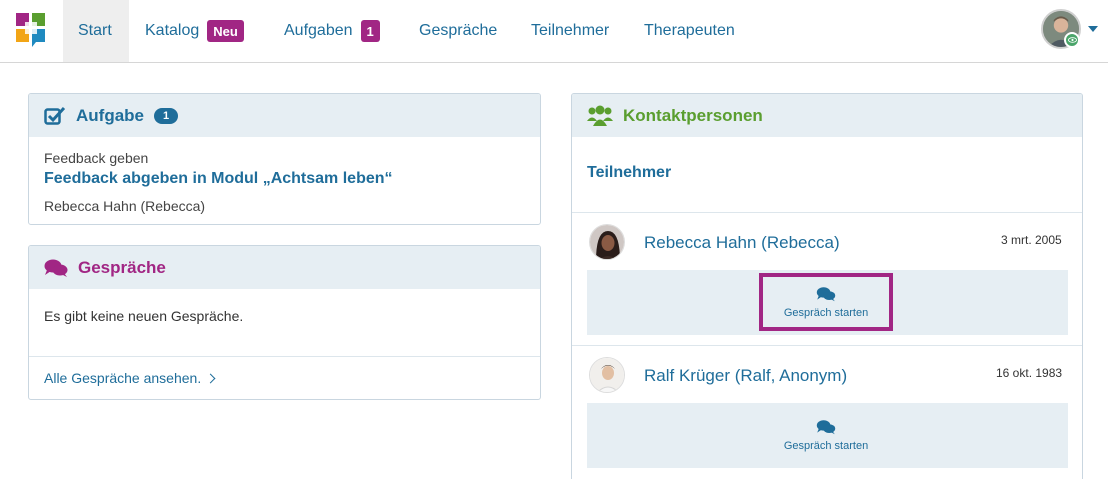  I want to click on eye-icon, so click(1072, 40).